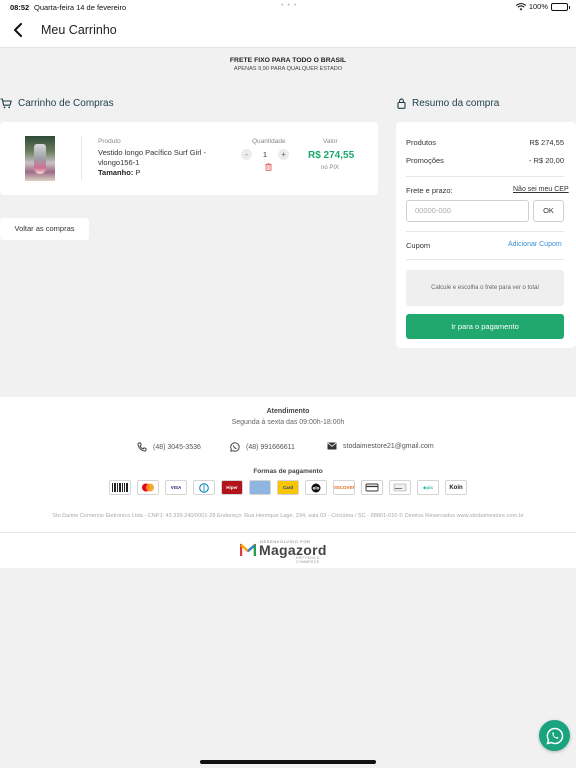  I want to click on email-contact: stodaimestore21@gmail.com, so click(380, 446).